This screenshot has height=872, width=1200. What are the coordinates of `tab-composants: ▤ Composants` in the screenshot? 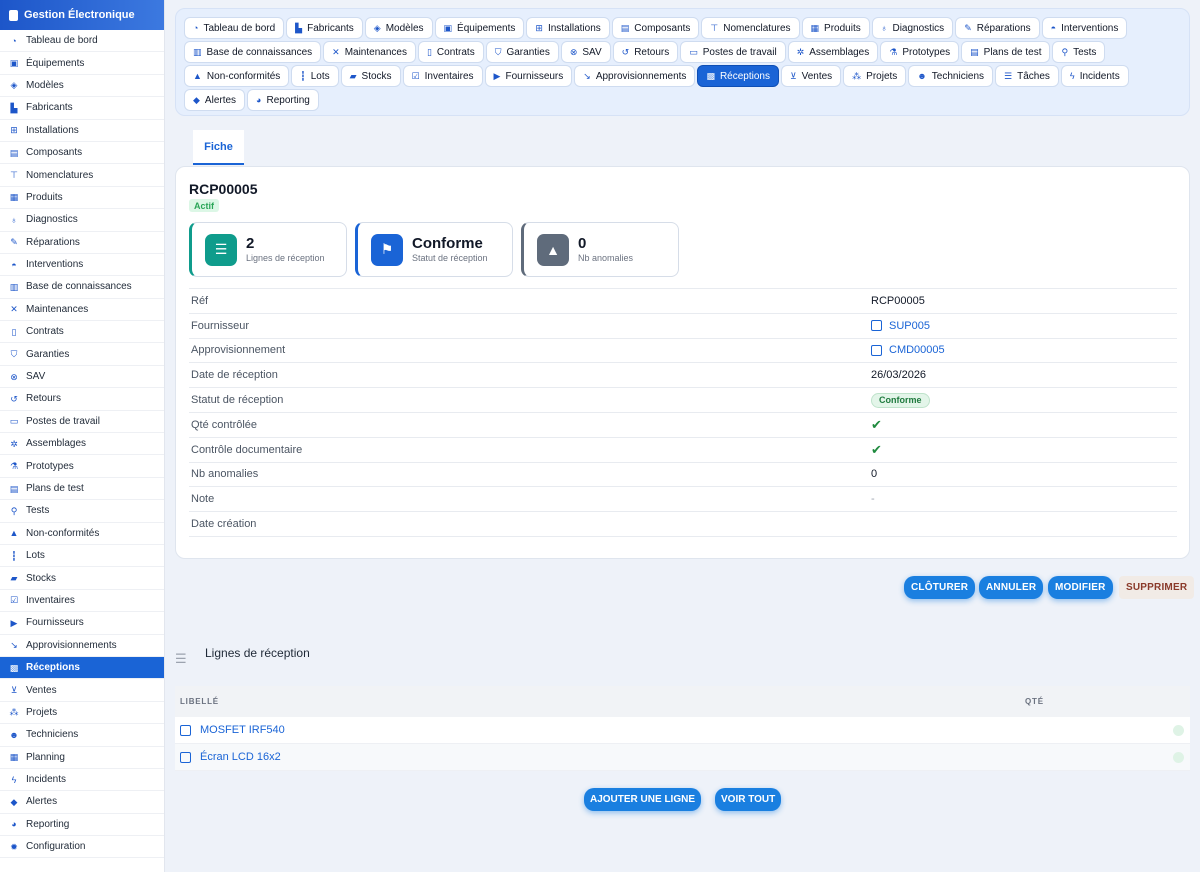 It's located at (655, 28).